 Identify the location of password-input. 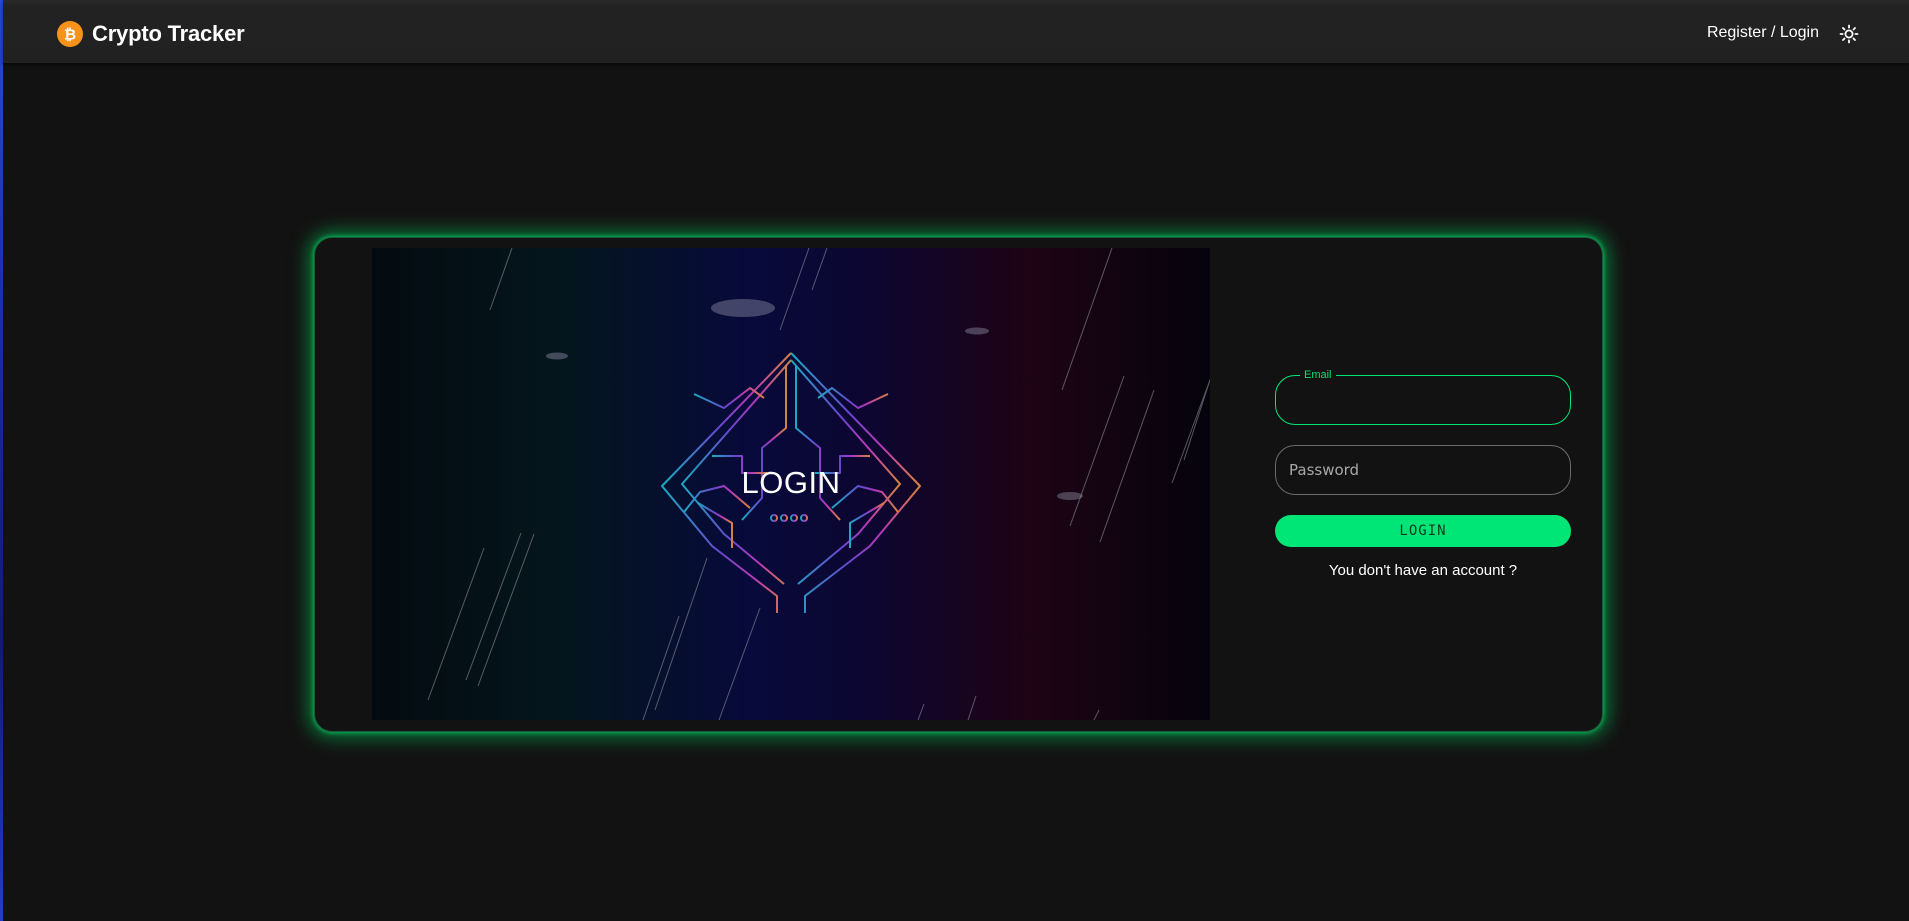
(1423, 470).